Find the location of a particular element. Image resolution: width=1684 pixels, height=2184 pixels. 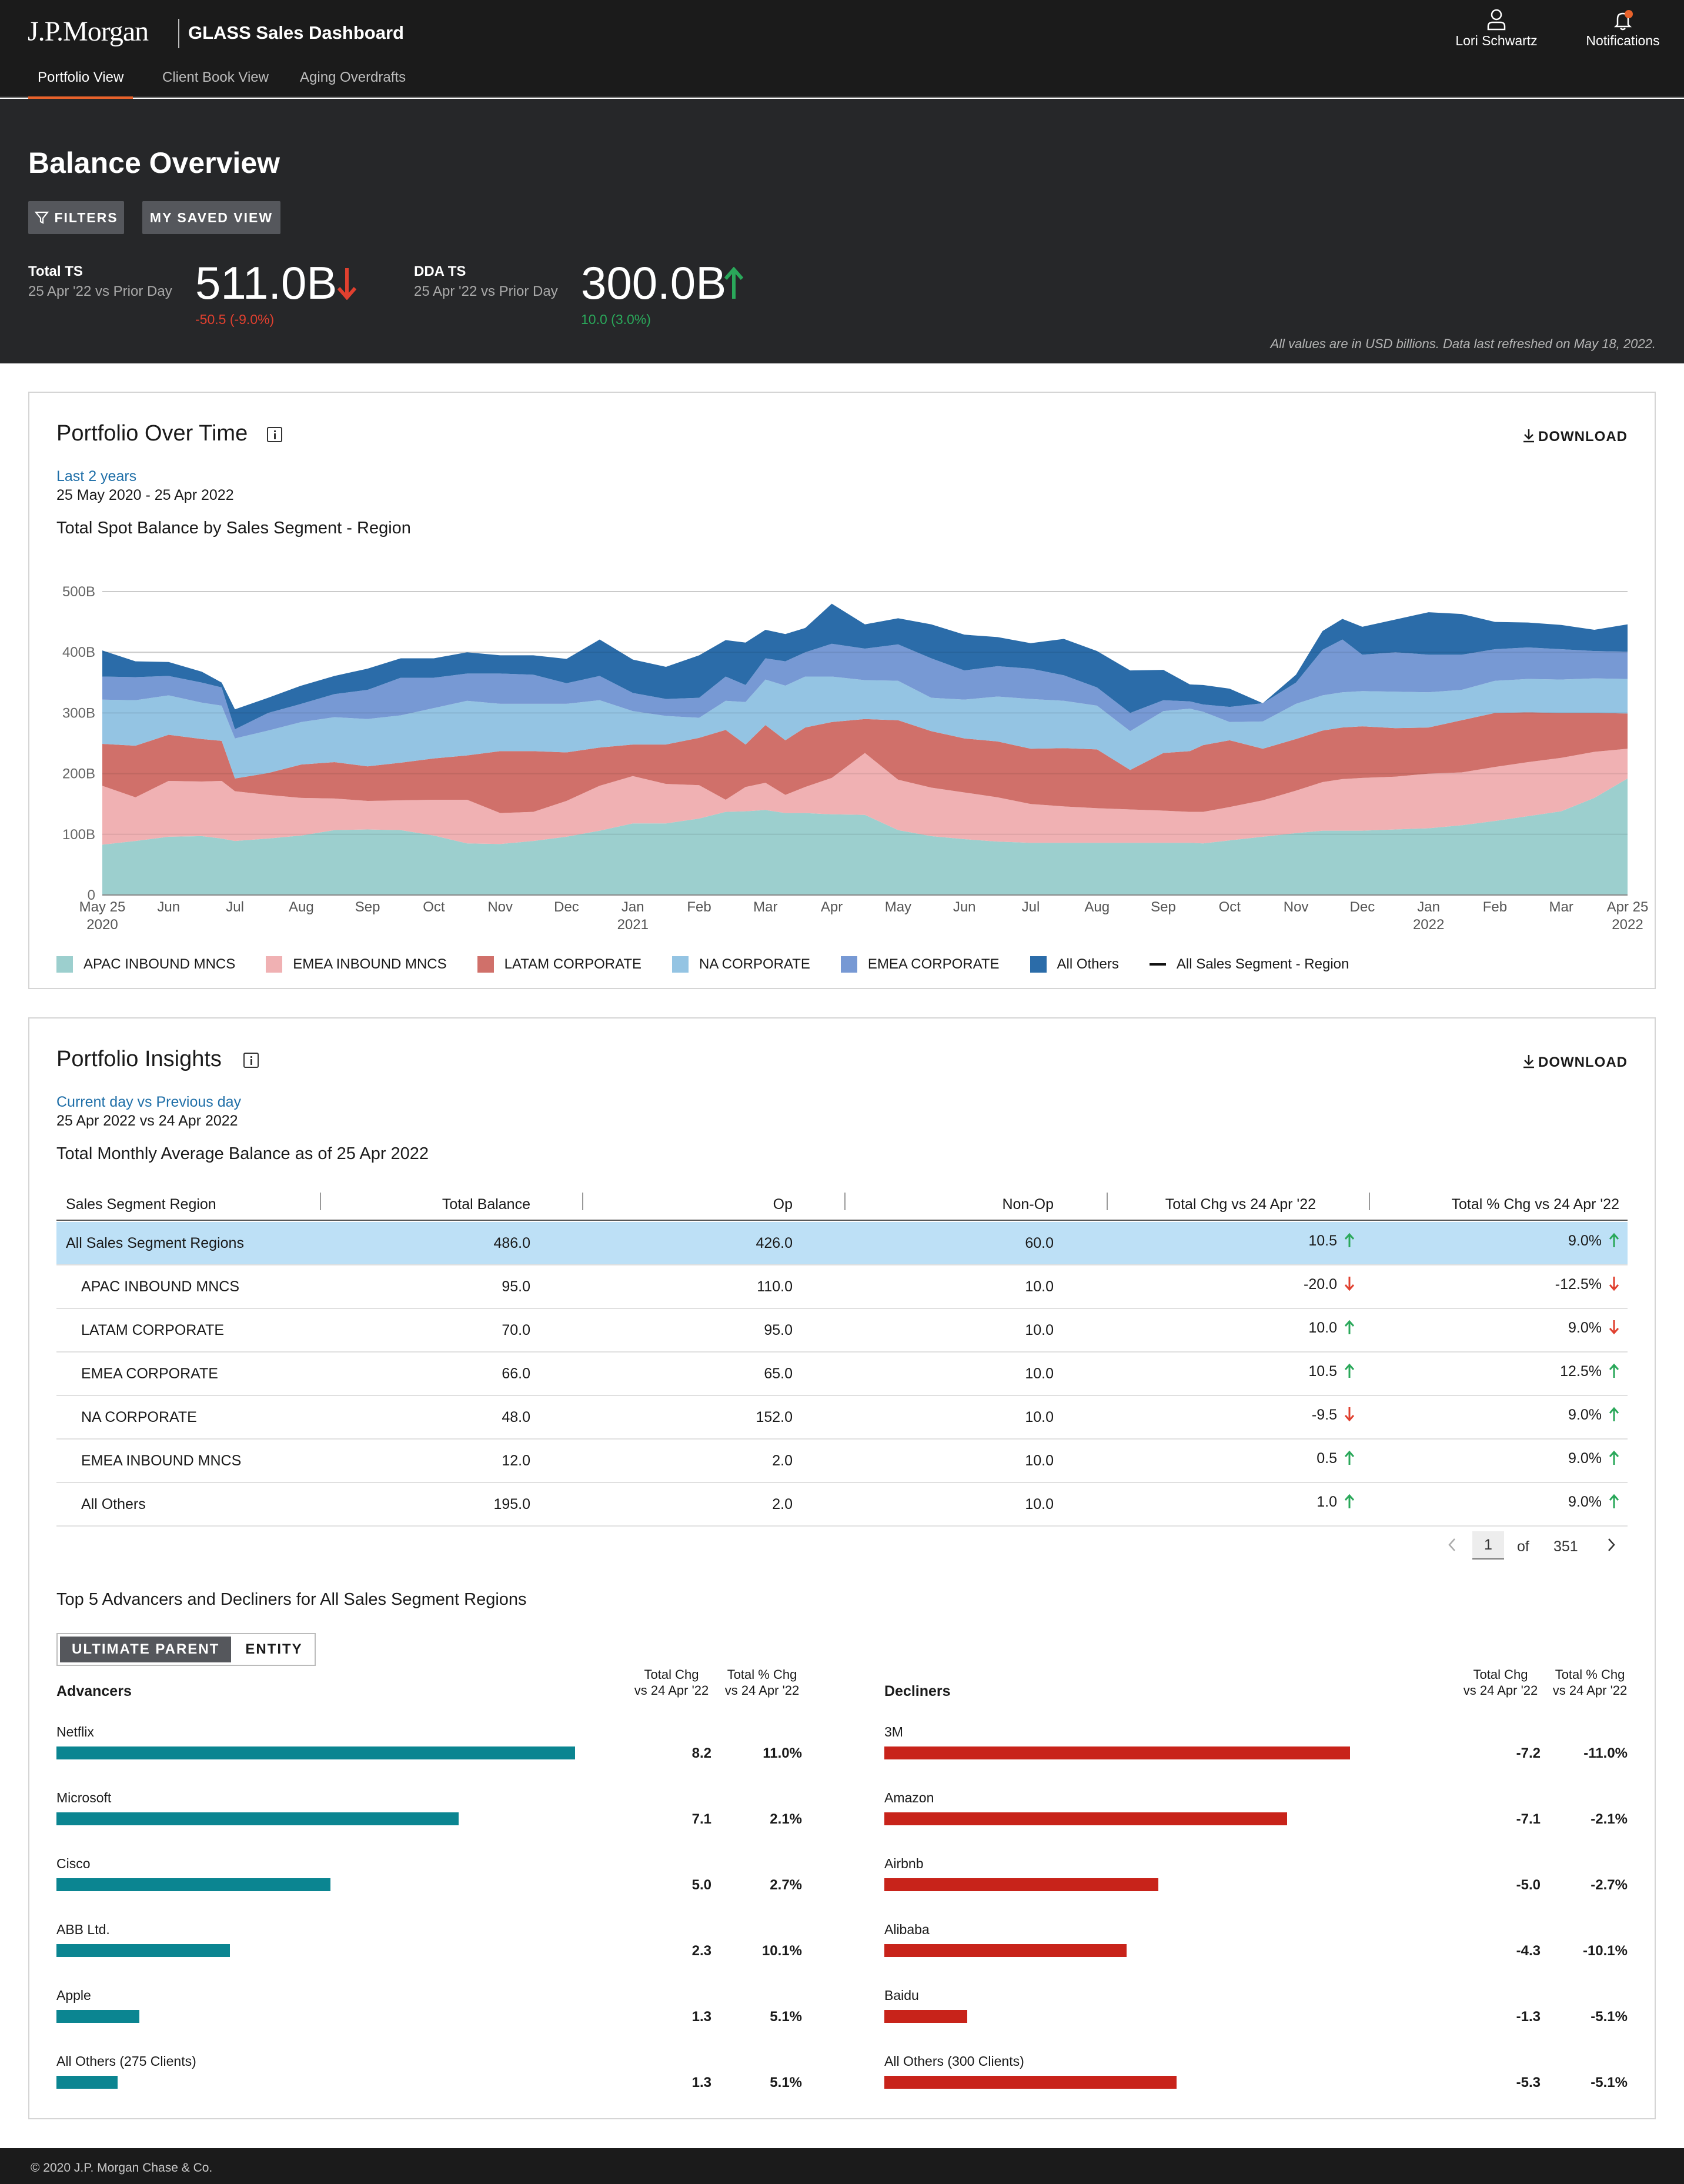

advancers-name: All Others (275 Clients) is located at coordinates (126, 2061).